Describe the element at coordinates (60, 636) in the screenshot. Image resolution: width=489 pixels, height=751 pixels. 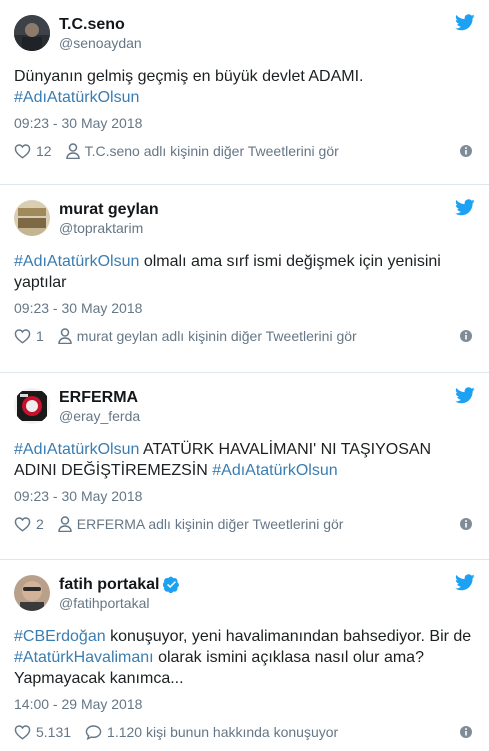
I see `hashtag-link: #CBErdoğan` at that location.